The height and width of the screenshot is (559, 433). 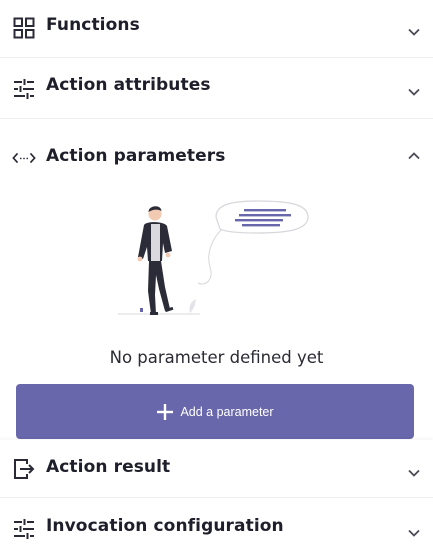 What do you see at coordinates (216, 357) in the screenshot?
I see `empty-state-message: No parameter defined yet` at bounding box center [216, 357].